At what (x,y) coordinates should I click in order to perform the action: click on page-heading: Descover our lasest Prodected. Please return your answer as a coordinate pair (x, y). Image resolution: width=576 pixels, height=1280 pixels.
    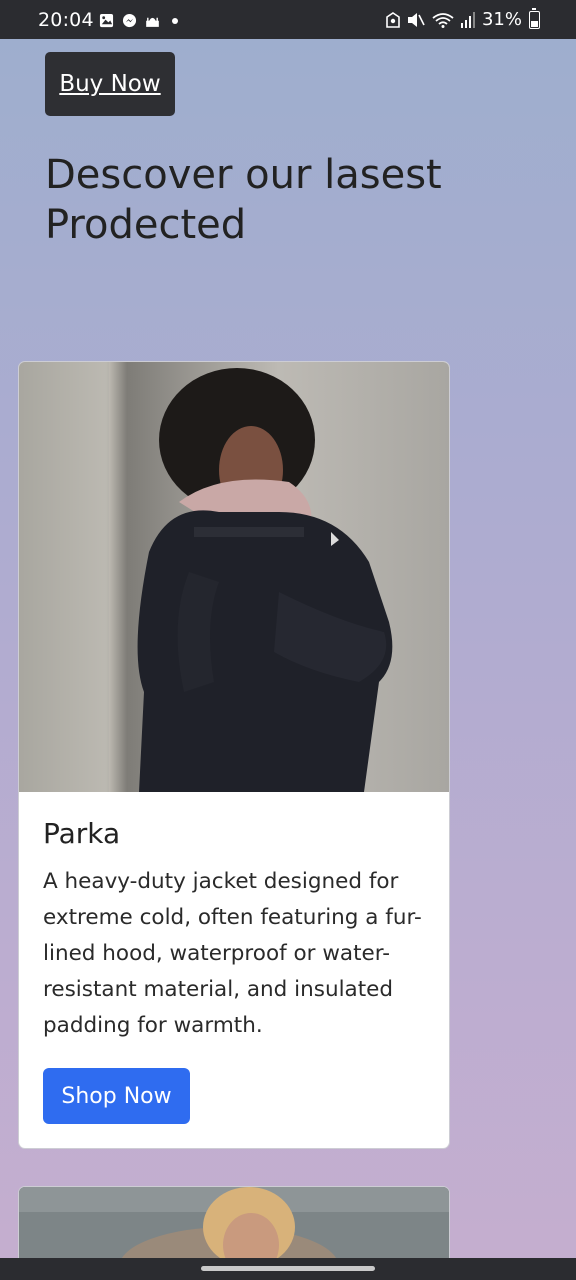
    Looking at the image, I should click on (243, 200).